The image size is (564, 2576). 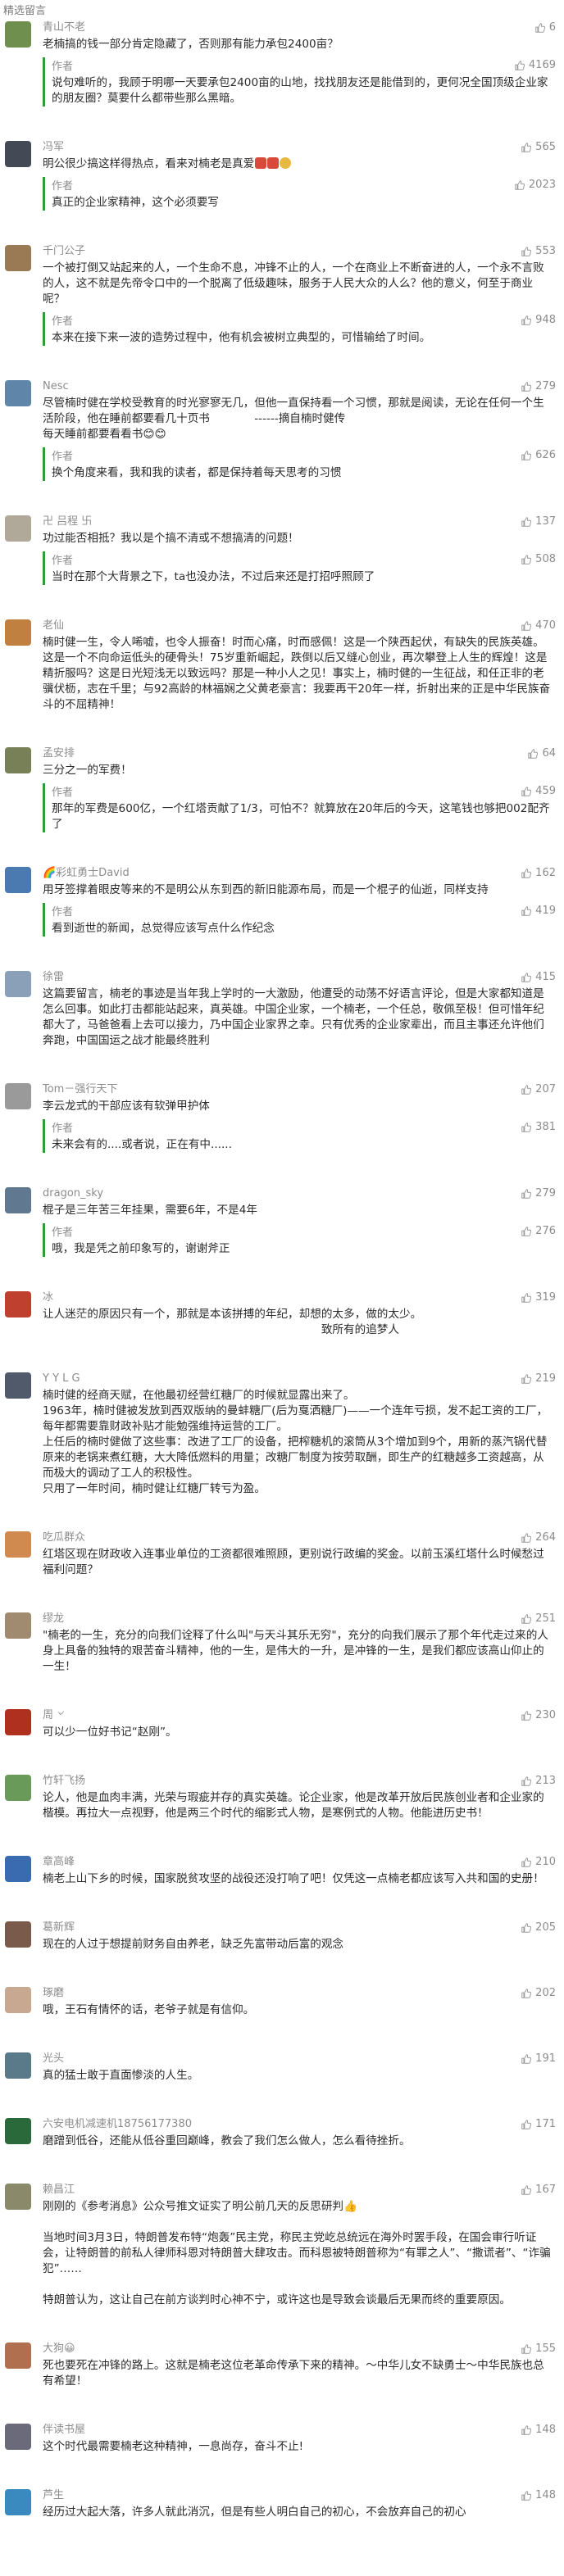 What do you see at coordinates (538, 1716) in the screenshot?
I see `like-button: 230` at bounding box center [538, 1716].